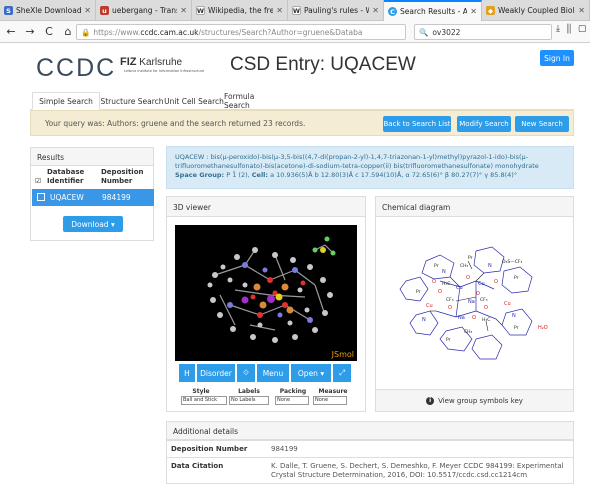 The height and width of the screenshot is (484, 590). I want to click on fiz-karlsruhe-logo: FIZ Karlsruhe, so click(151, 62).